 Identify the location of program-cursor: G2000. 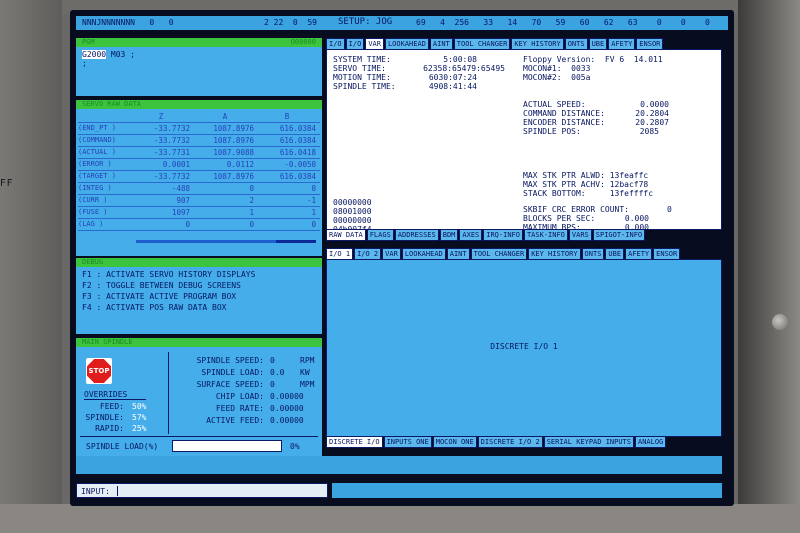
(94, 54).